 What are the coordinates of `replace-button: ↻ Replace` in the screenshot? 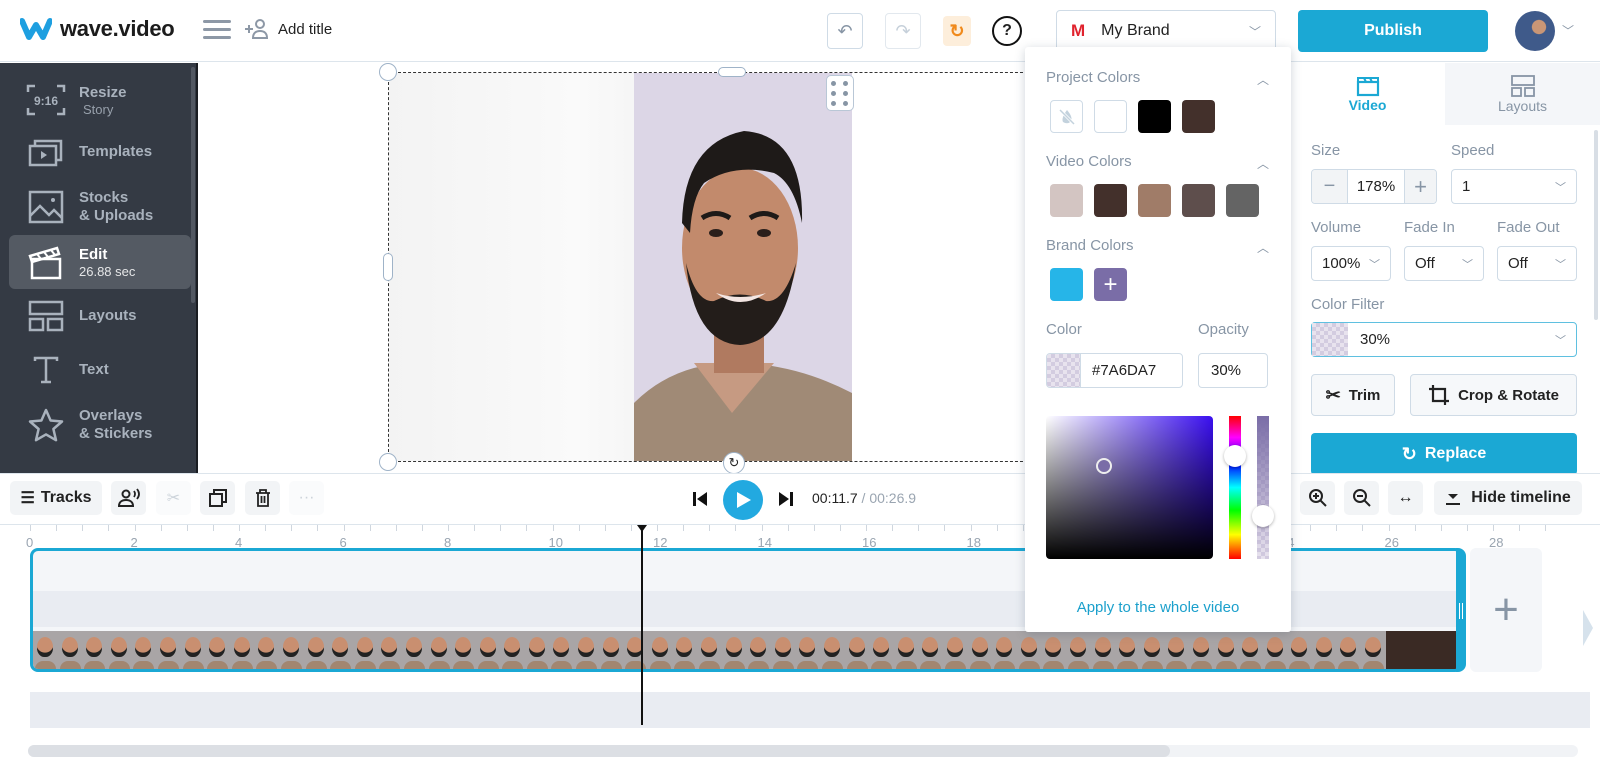 It's located at (1444, 454).